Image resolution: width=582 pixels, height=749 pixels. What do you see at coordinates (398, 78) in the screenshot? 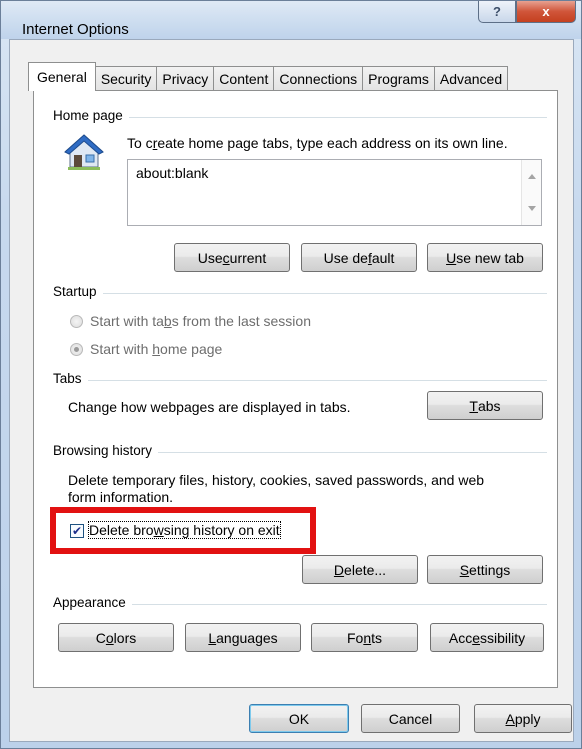
I see `tab-programs: Programs` at bounding box center [398, 78].